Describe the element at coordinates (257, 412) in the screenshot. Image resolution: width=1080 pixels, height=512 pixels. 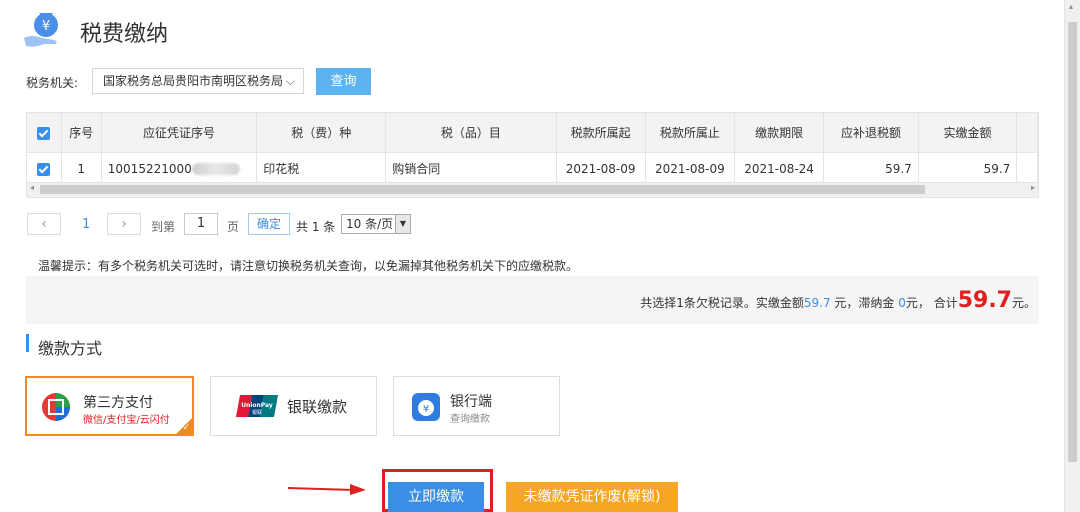
I see `svg-text: 银联` at that location.